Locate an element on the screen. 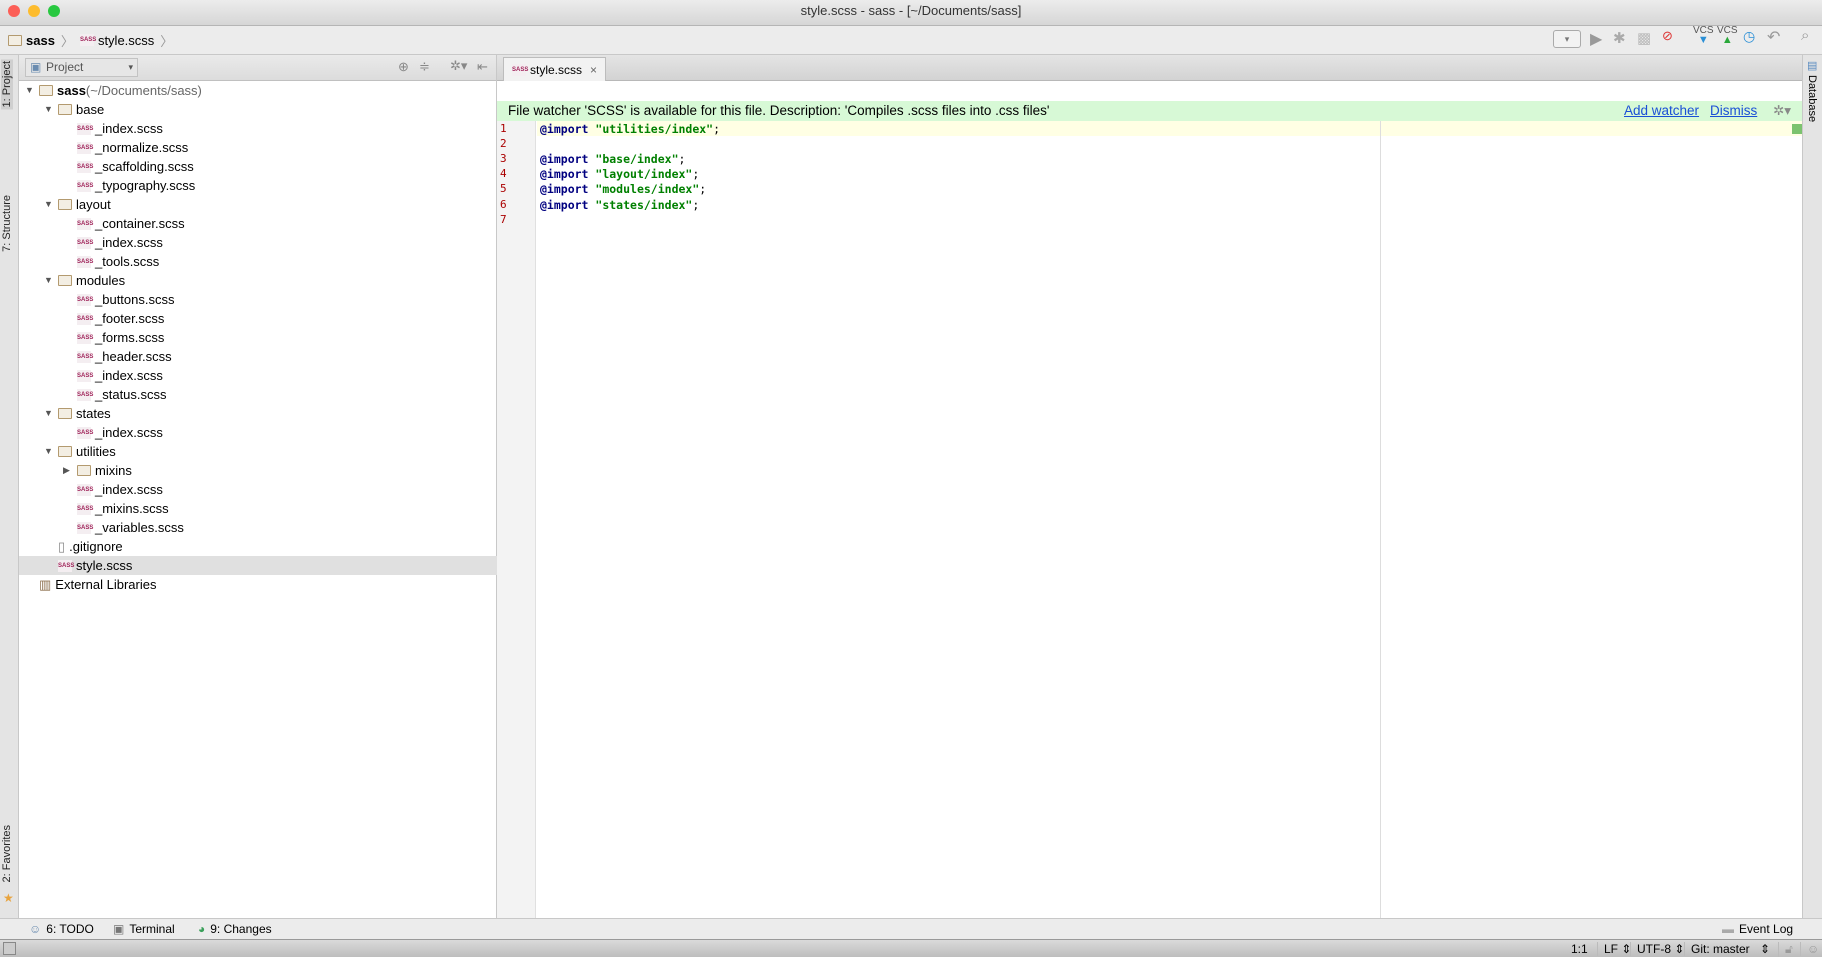 The width and height of the screenshot is (1822, 957). tab-style-scss: SASS style.scss × is located at coordinates (555, 69).